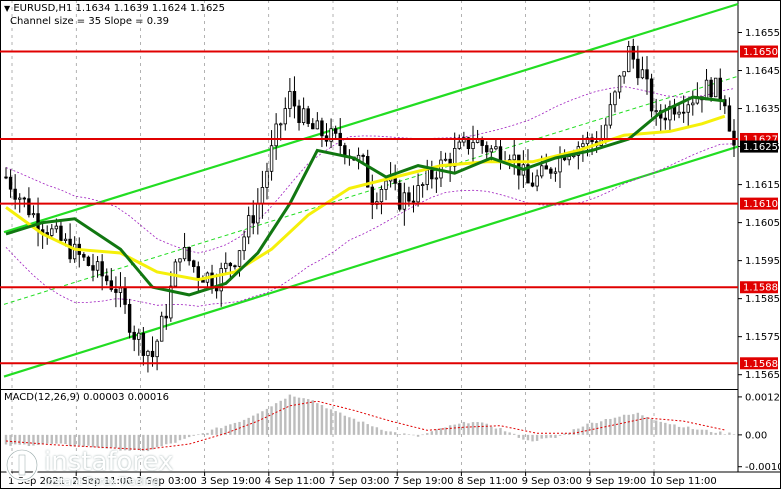 This screenshot has height=489, width=781. Describe the element at coordinates (762, 375) in the screenshot. I see `y-tick-label: 1.1565` at that location.